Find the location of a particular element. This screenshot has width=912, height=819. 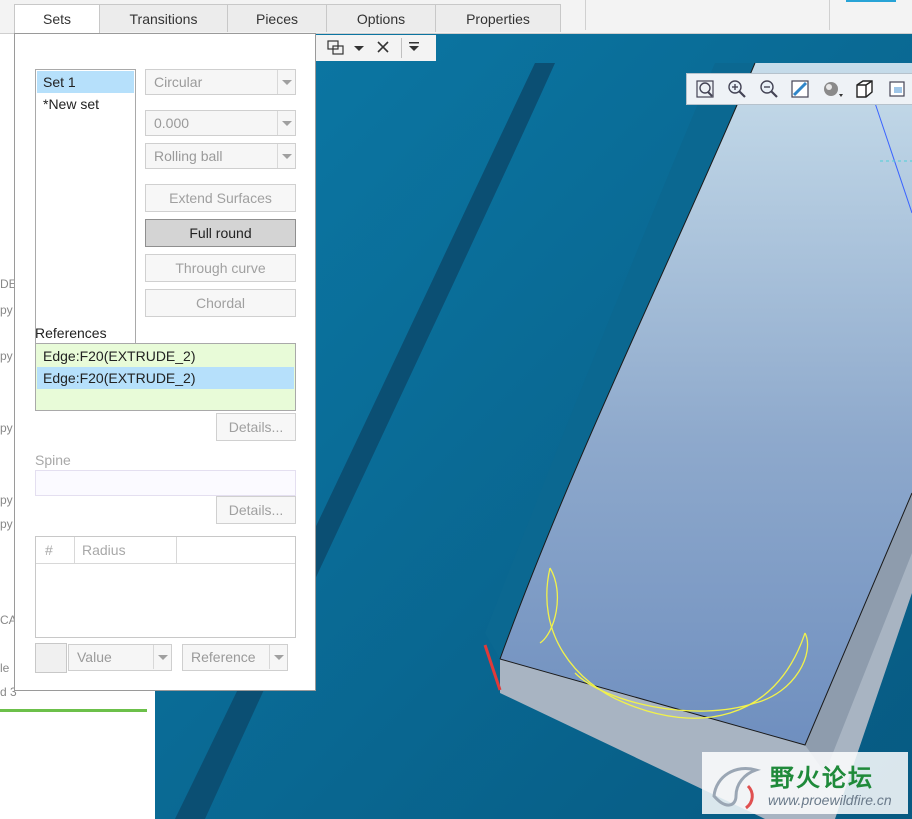

chordal-button: Chordal is located at coordinates (220, 303).